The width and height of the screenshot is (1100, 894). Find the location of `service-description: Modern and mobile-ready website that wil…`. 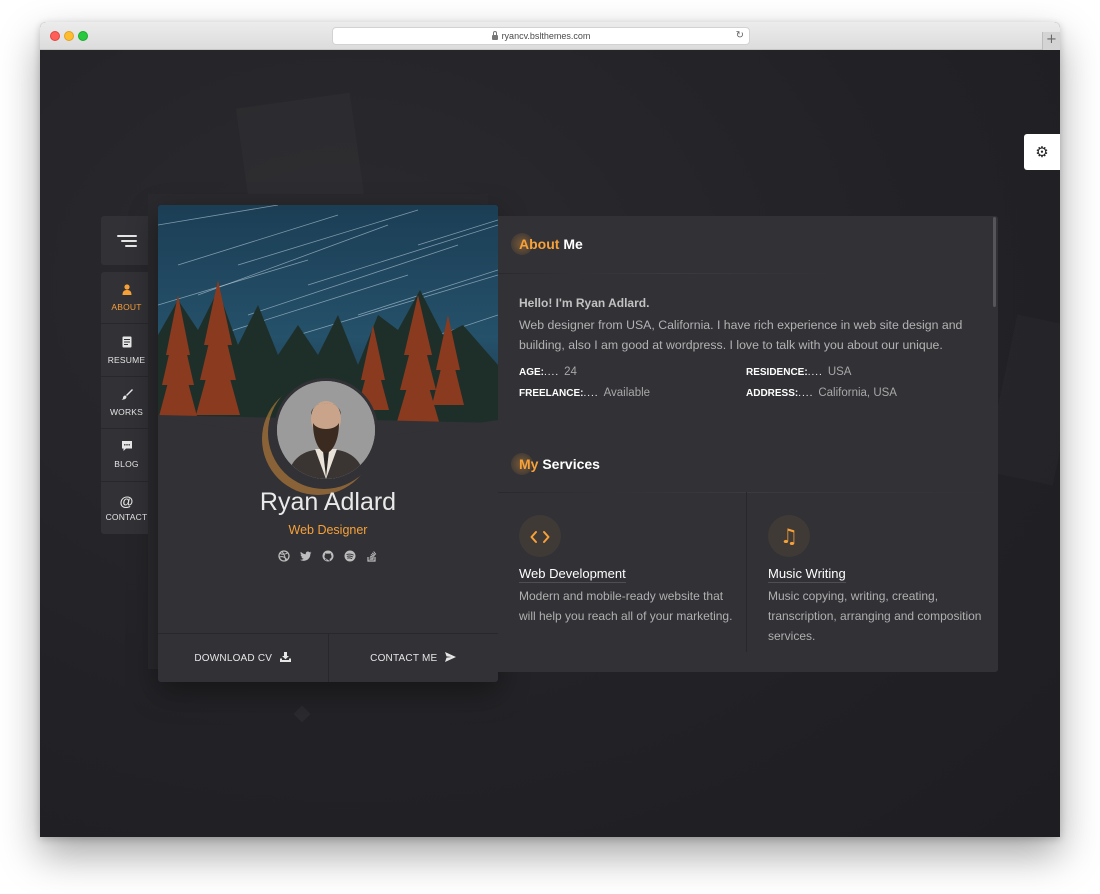

service-description: Modern and mobile-ready website that wil… is located at coordinates (626, 606).